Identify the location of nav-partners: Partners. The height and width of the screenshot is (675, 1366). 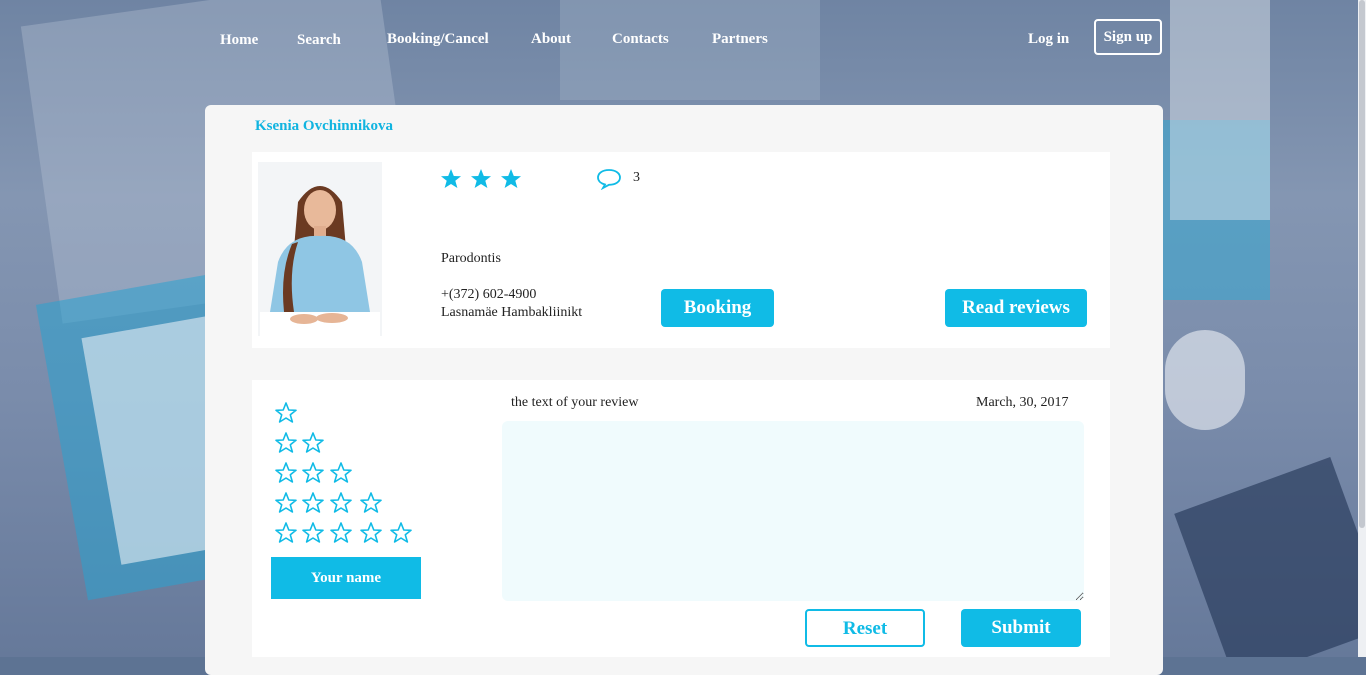
(740, 39).